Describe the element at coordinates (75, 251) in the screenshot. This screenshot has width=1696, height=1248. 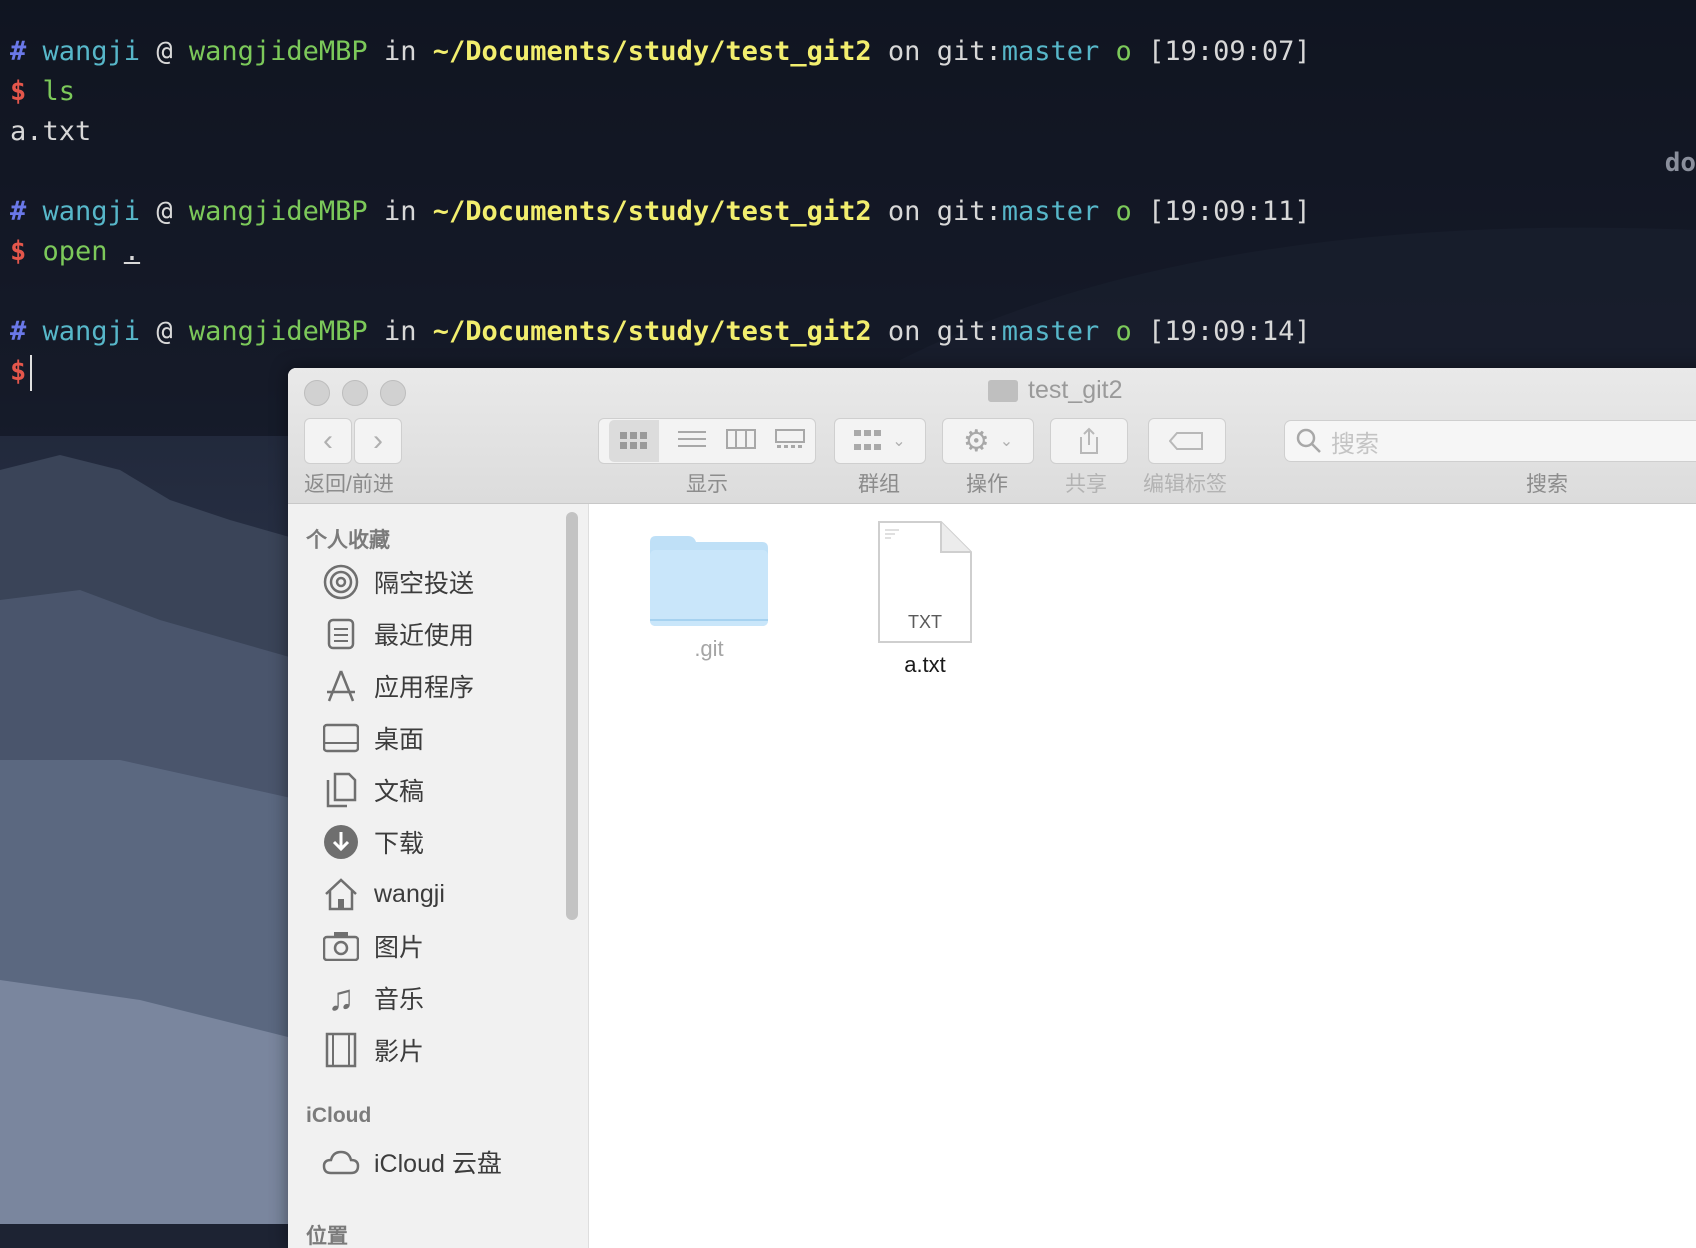
I see `terminal-command-line: $ open .` at that location.